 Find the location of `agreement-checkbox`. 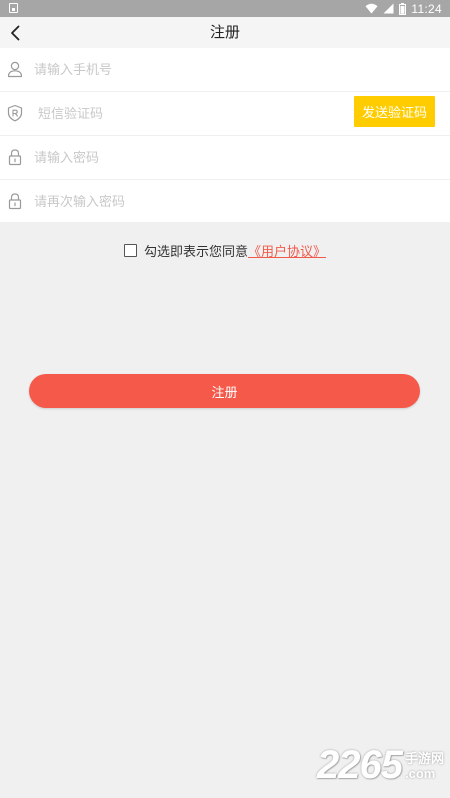

agreement-checkbox is located at coordinates (130, 250).